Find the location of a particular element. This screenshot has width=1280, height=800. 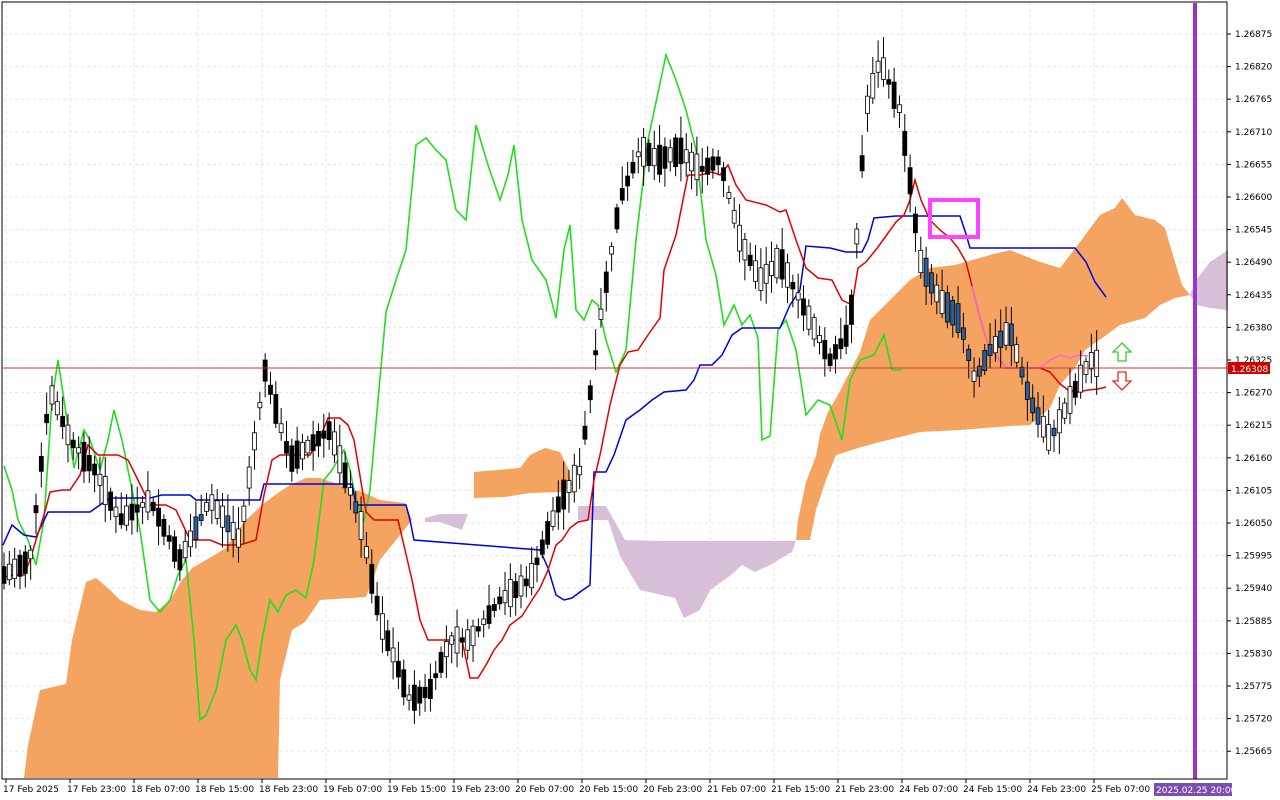

x-tick-label: 20 Feb 15:00 is located at coordinates (608, 790).